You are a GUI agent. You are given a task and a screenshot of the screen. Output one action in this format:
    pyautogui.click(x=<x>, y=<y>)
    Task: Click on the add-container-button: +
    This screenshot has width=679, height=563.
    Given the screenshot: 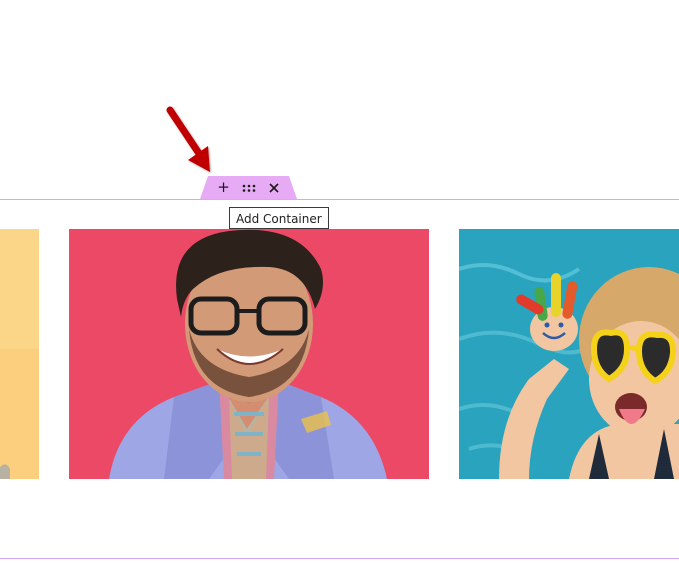 What is the action you would take?
    pyautogui.click(x=223, y=187)
    